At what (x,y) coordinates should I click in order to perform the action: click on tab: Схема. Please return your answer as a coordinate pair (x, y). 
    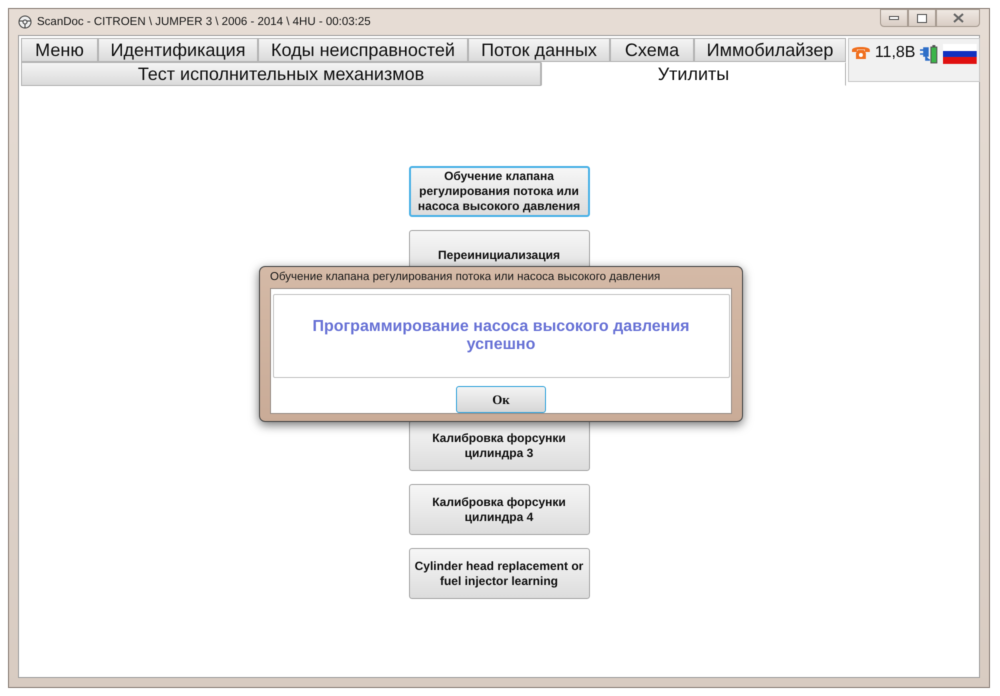
    Looking at the image, I should click on (652, 50).